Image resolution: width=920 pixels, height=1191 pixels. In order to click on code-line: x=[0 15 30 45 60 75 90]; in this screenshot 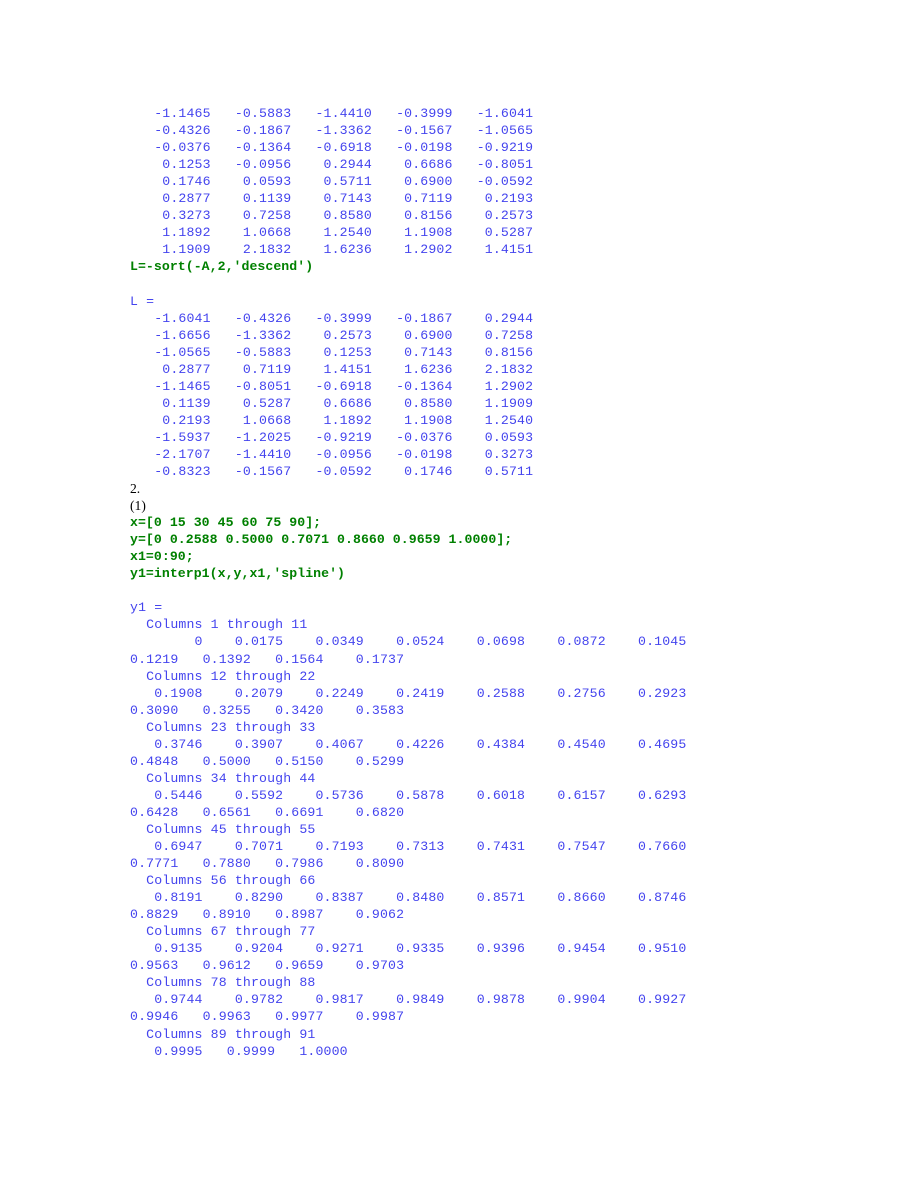, I will do `click(226, 523)`.